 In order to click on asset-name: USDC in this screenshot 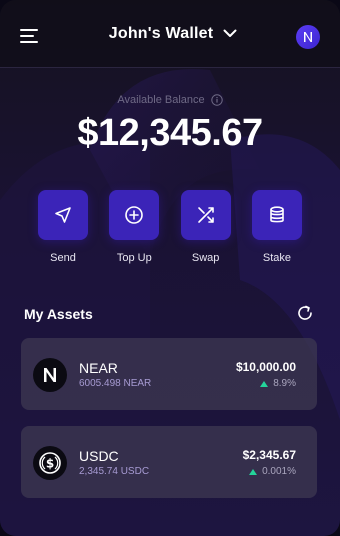, I will do `click(99, 456)`.